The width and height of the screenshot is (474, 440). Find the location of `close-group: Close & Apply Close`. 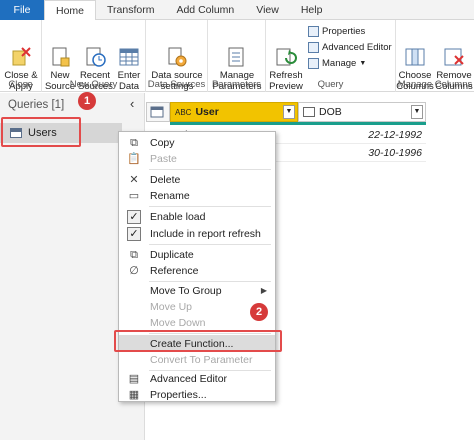

close-group: Close & Apply Close is located at coordinates (21, 56).